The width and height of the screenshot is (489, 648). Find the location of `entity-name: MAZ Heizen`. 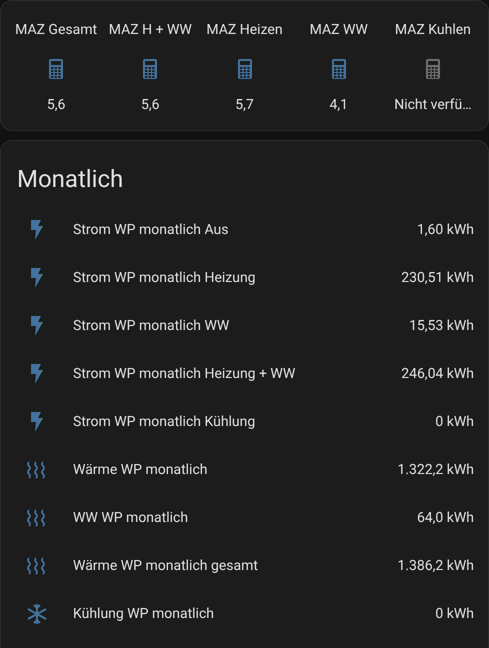

entity-name: MAZ Heizen is located at coordinates (244, 30).